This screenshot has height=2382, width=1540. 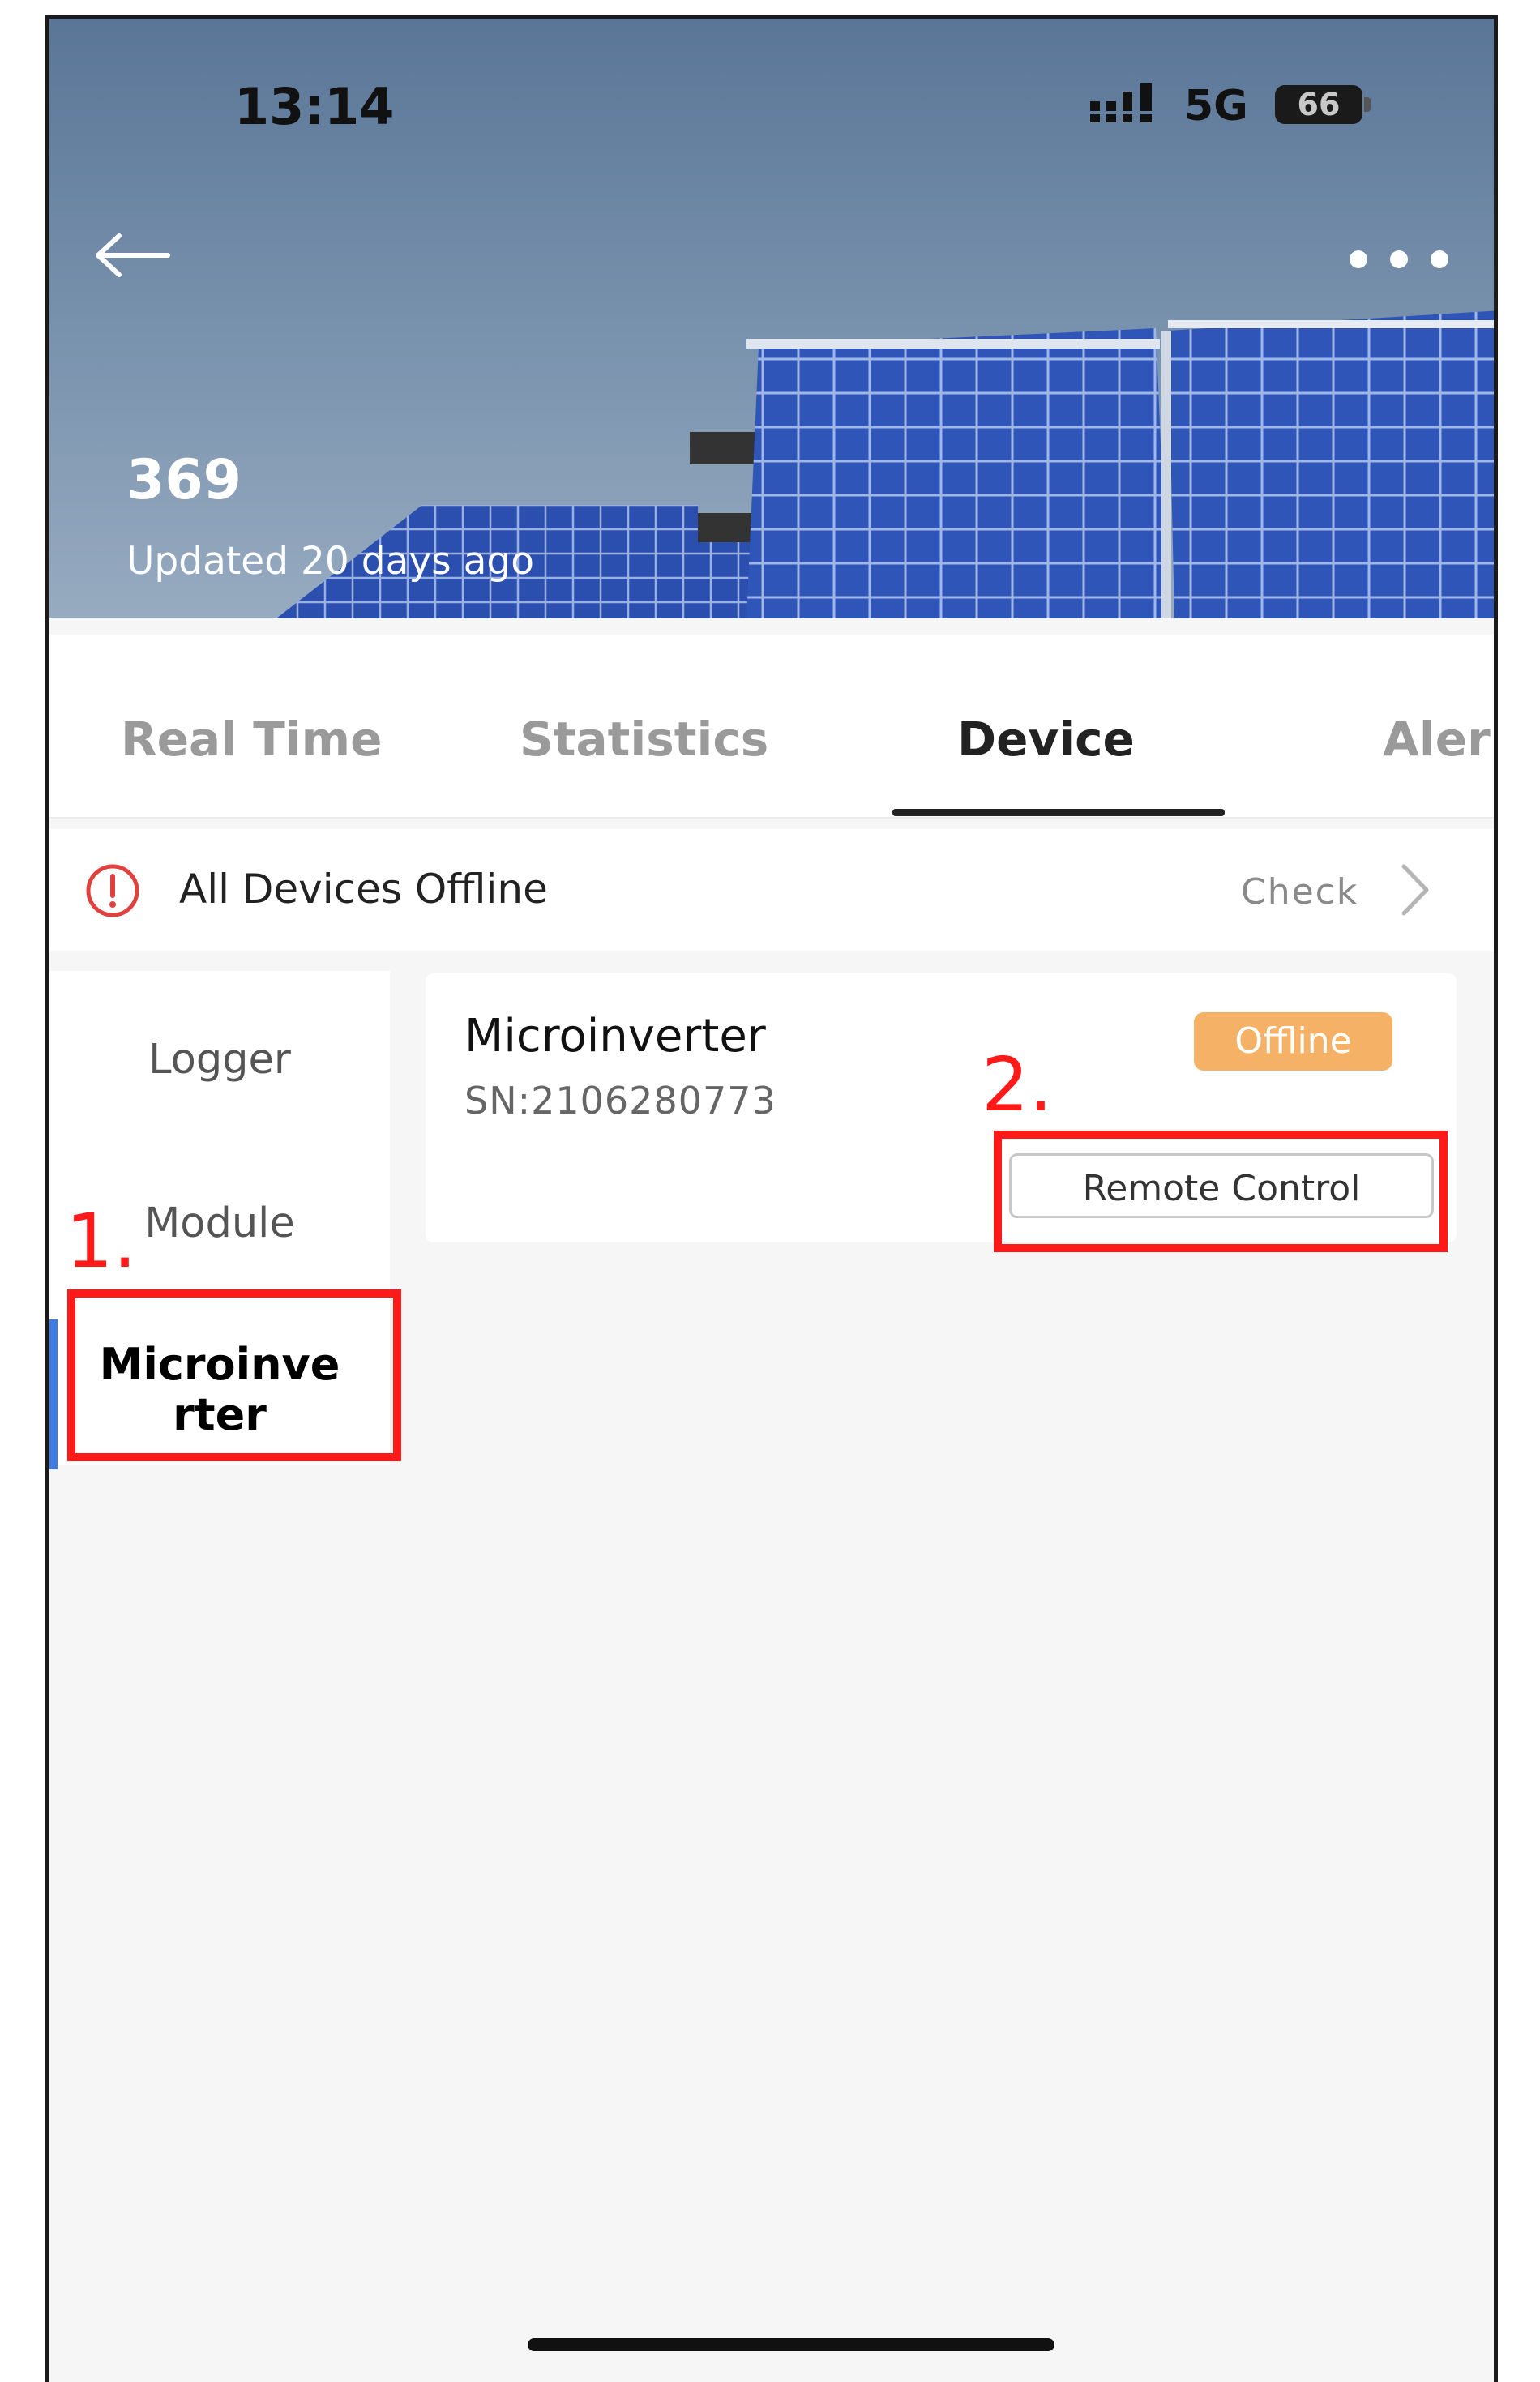 What do you see at coordinates (1017, 1084) in the screenshot?
I see `annotation-step-2: 2.` at bounding box center [1017, 1084].